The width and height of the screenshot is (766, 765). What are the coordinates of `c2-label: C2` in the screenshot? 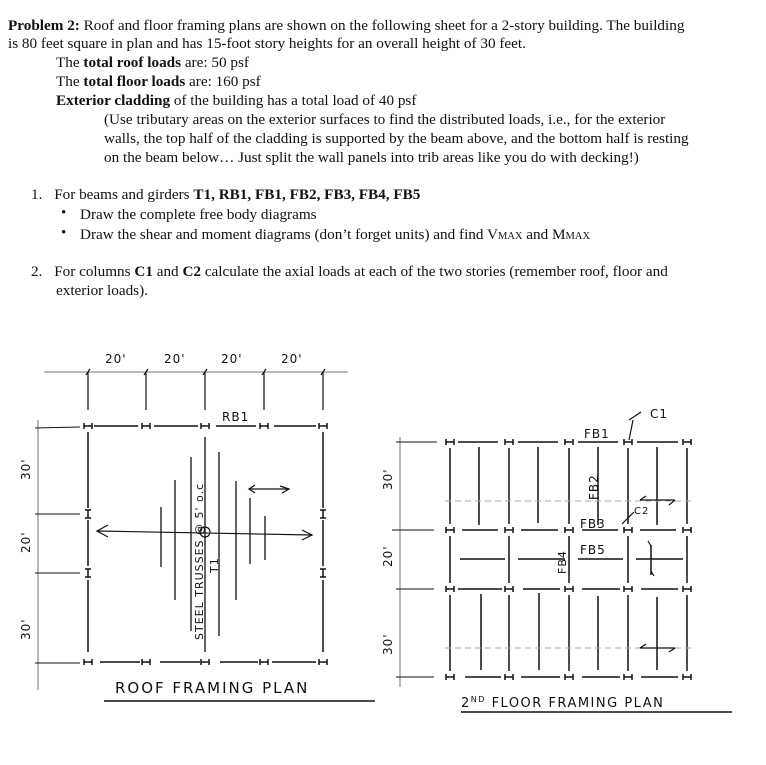 It's located at (641, 511).